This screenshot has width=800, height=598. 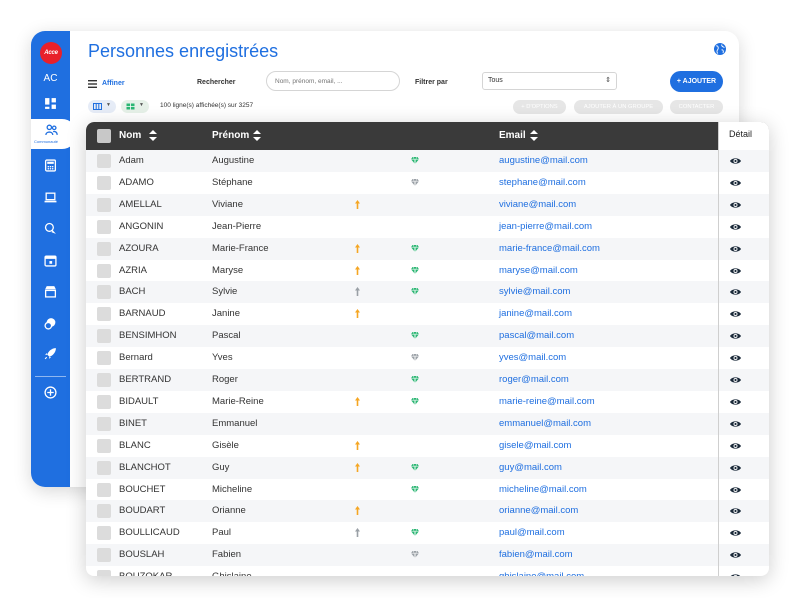 What do you see at coordinates (427, 511) in the screenshot?
I see `table-row: BOUDART Orianne orianne@mail.com` at bounding box center [427, 511].